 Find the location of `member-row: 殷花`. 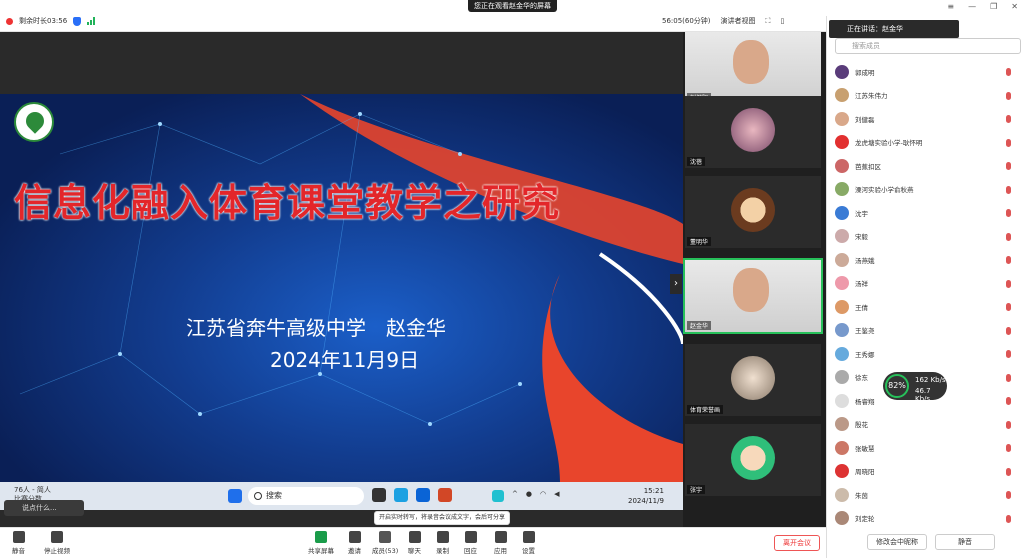

member-row: 殷花 is located at coordinates (925, 425).